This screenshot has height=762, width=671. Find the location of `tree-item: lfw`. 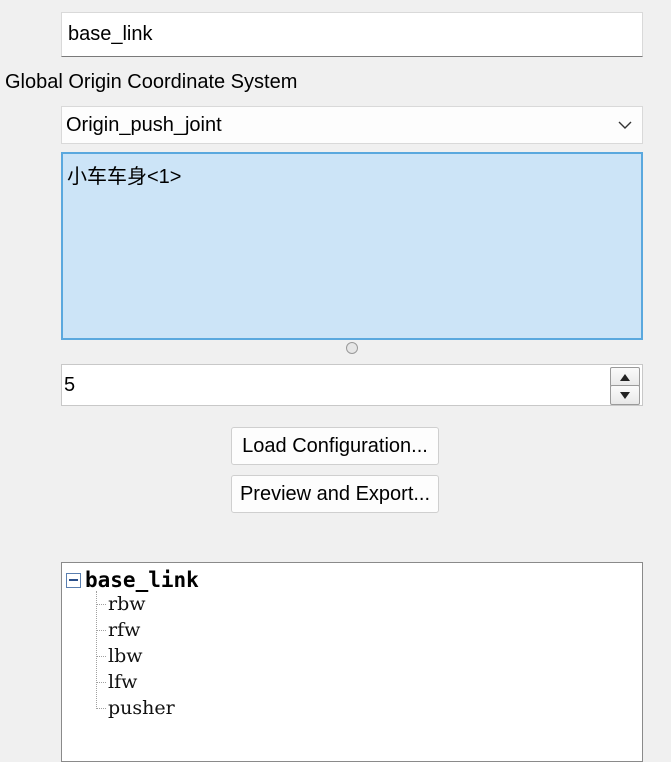

tree-item: lfw is located at coordinates (116, 682).